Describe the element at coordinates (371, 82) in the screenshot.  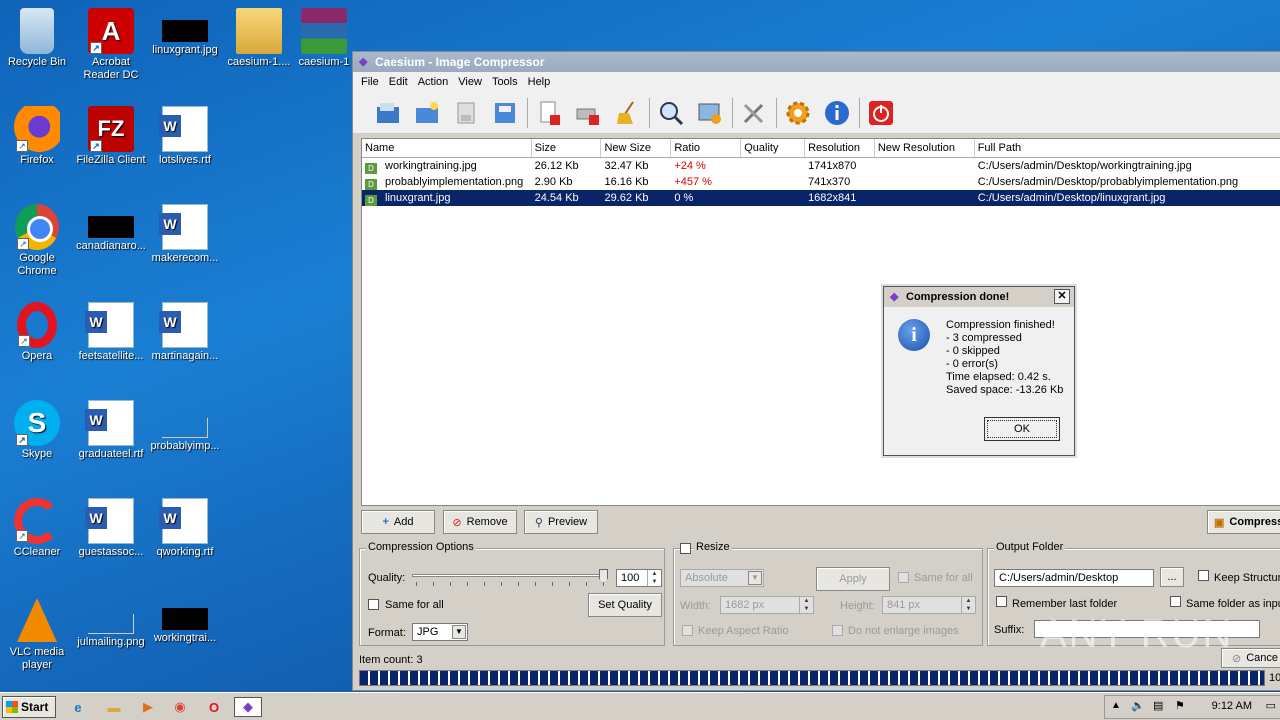
I see `menu-file: File` at that location.